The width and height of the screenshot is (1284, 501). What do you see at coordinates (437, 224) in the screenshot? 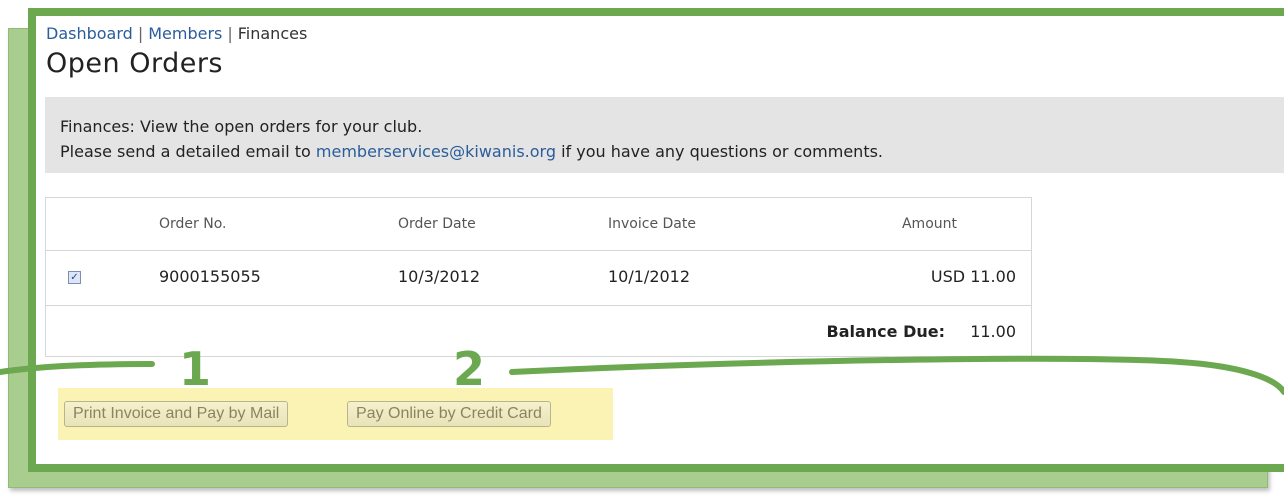
I see `column-header-order-date: Order Date` at bounding box center [437, 224].